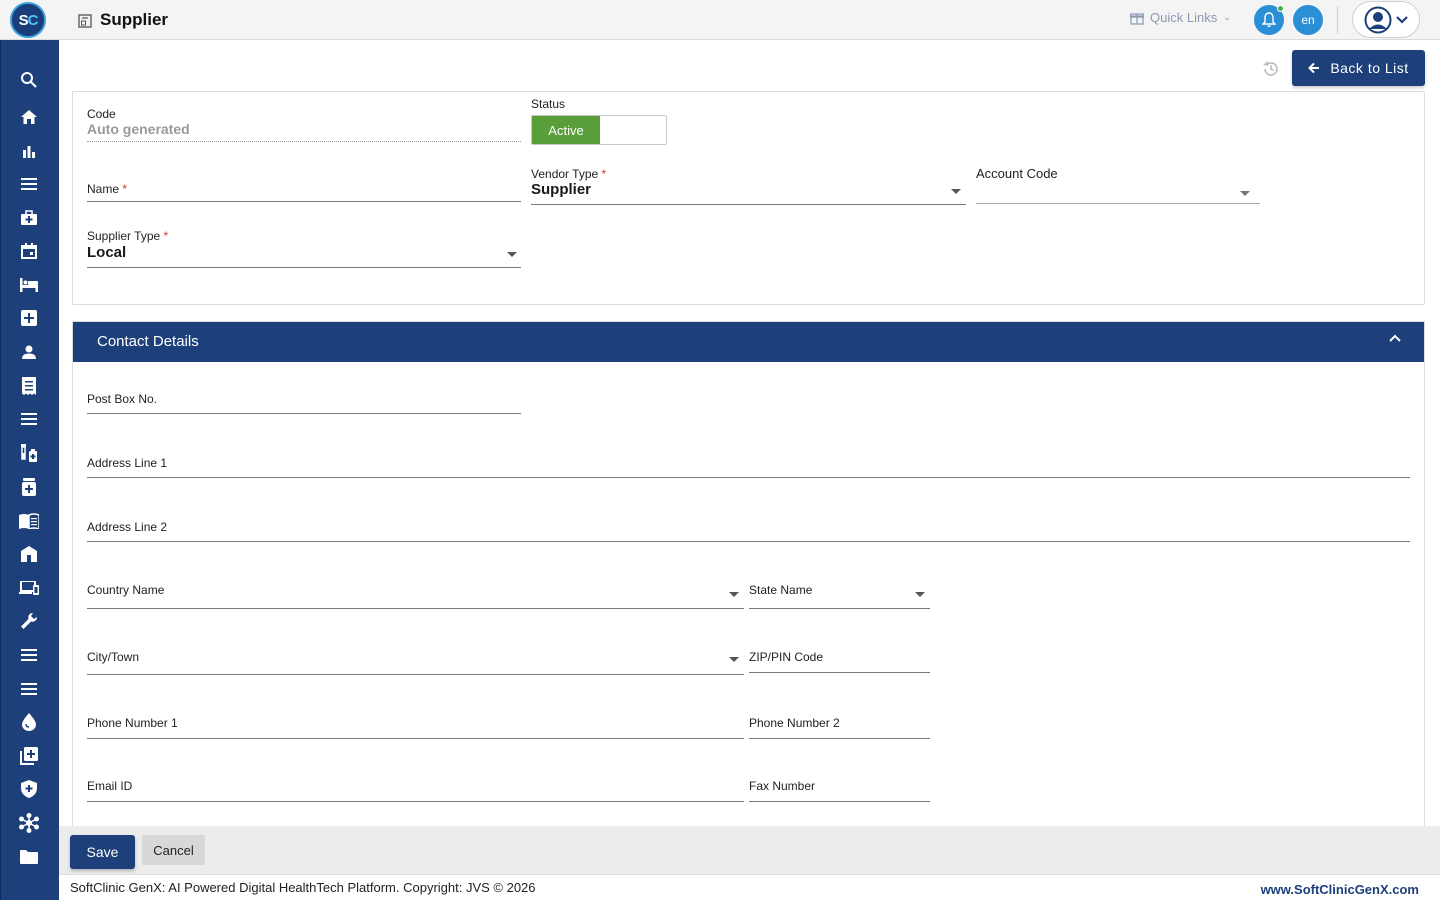 This screenshot has width=1440, height=900. What do you see at coordinates (1184, 17) in the screenshot?
I see `quick-links-label: Quick Links` at bounding box center [1184, 17].